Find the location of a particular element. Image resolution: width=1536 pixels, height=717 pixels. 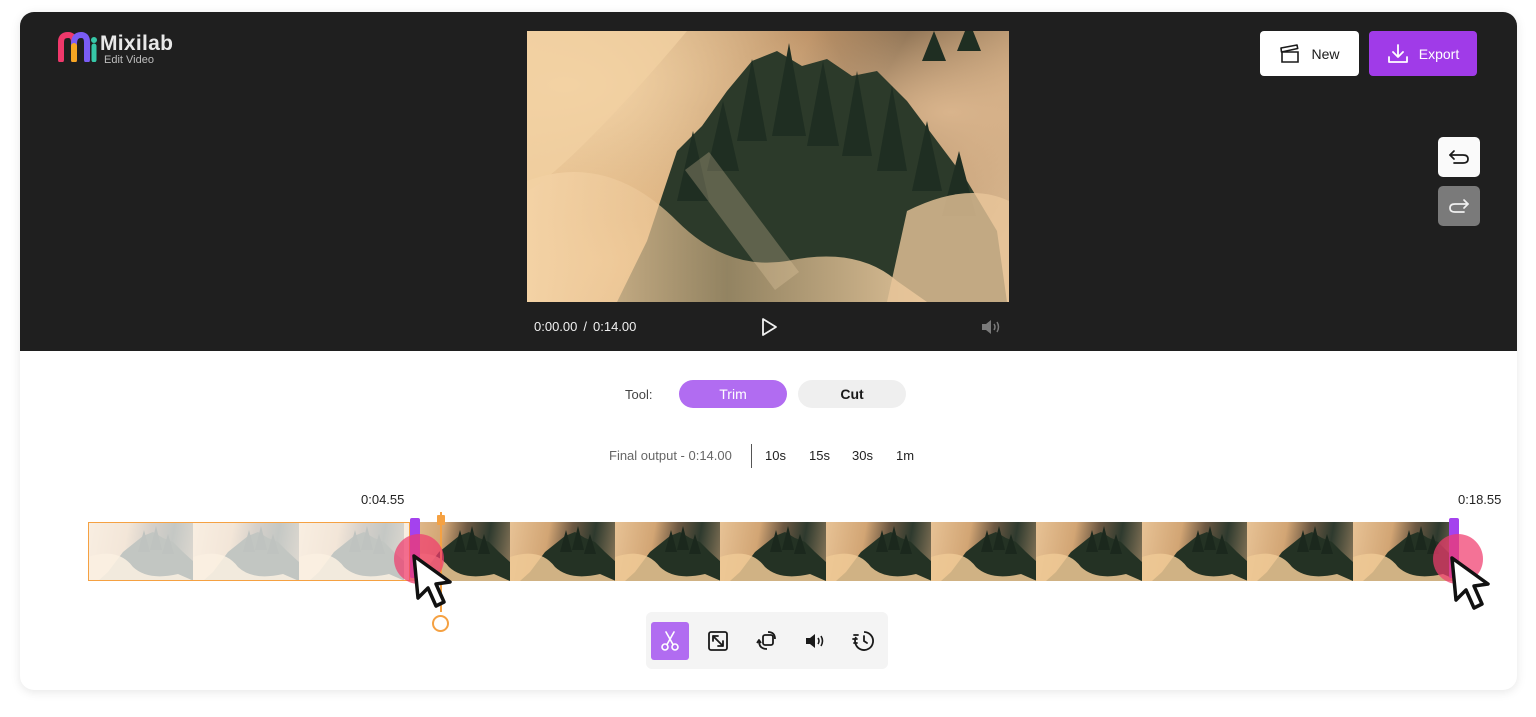

play-icon is located at coordinates (769, 327).